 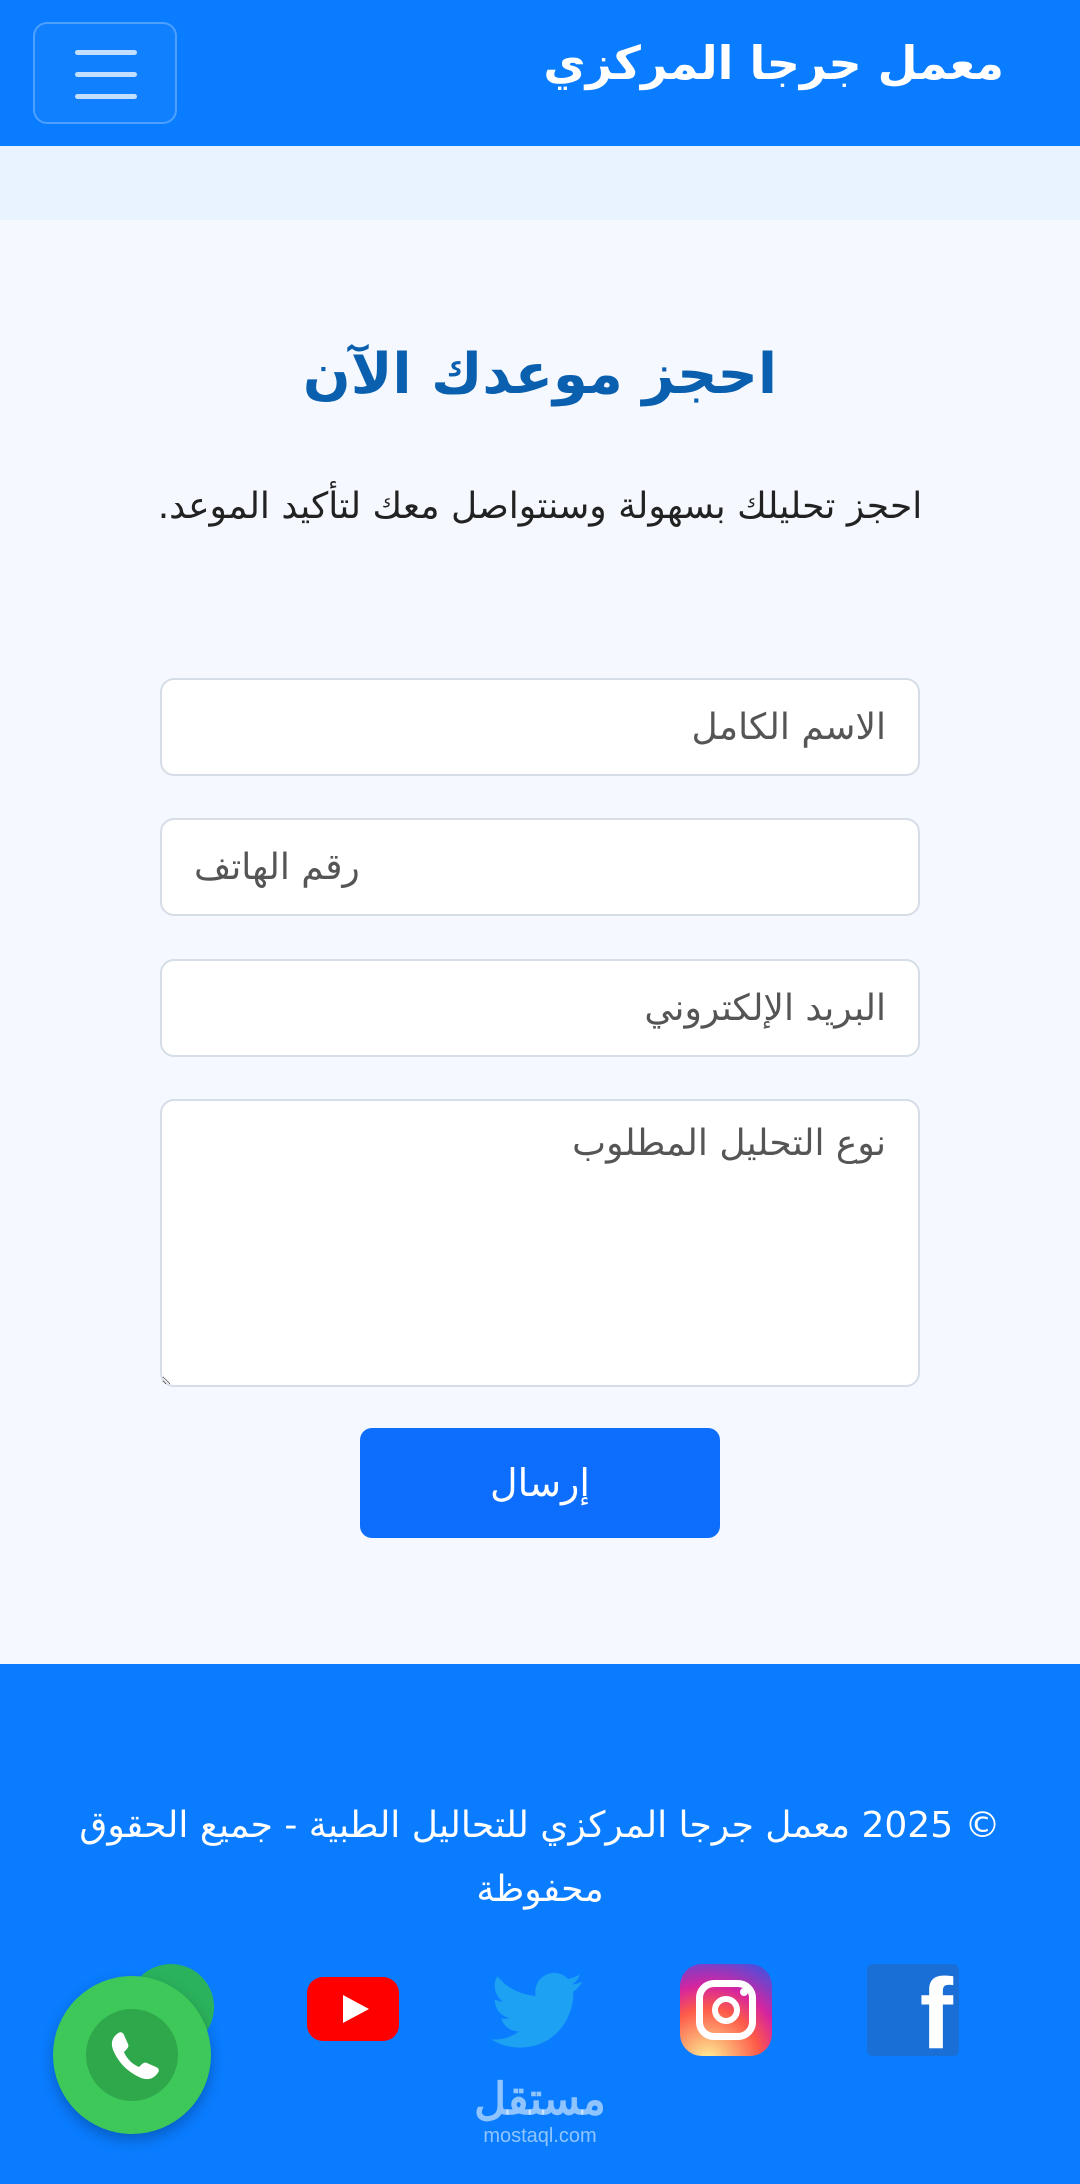 What do you see at coordinates (540, 727) in the screenshot?
I see `full-name-input` at bounding box center [540, 727].